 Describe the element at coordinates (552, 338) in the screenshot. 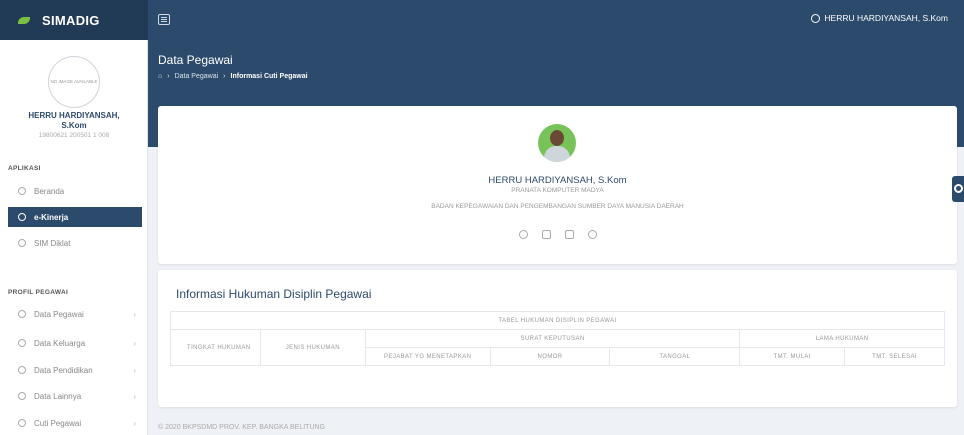

I see `col-surat-keputusan: SURAT KEPUTUSAN` at that location.